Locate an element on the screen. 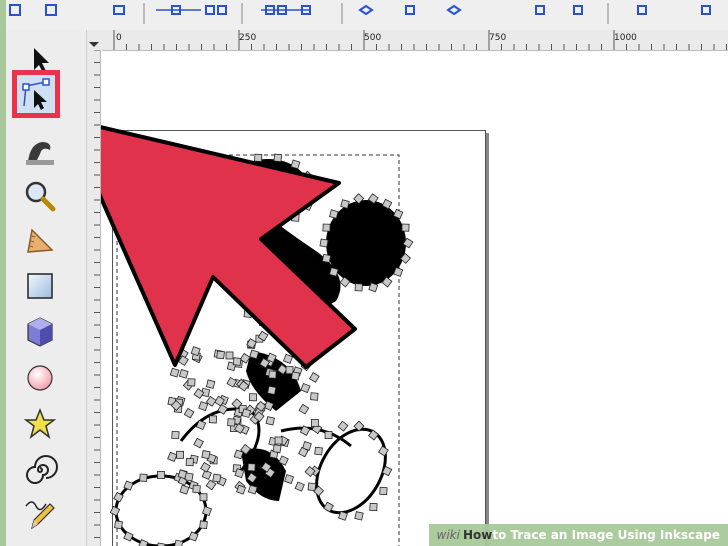 The image size is (728, 546). measure-tool-button is located at coordinates (40, 240).